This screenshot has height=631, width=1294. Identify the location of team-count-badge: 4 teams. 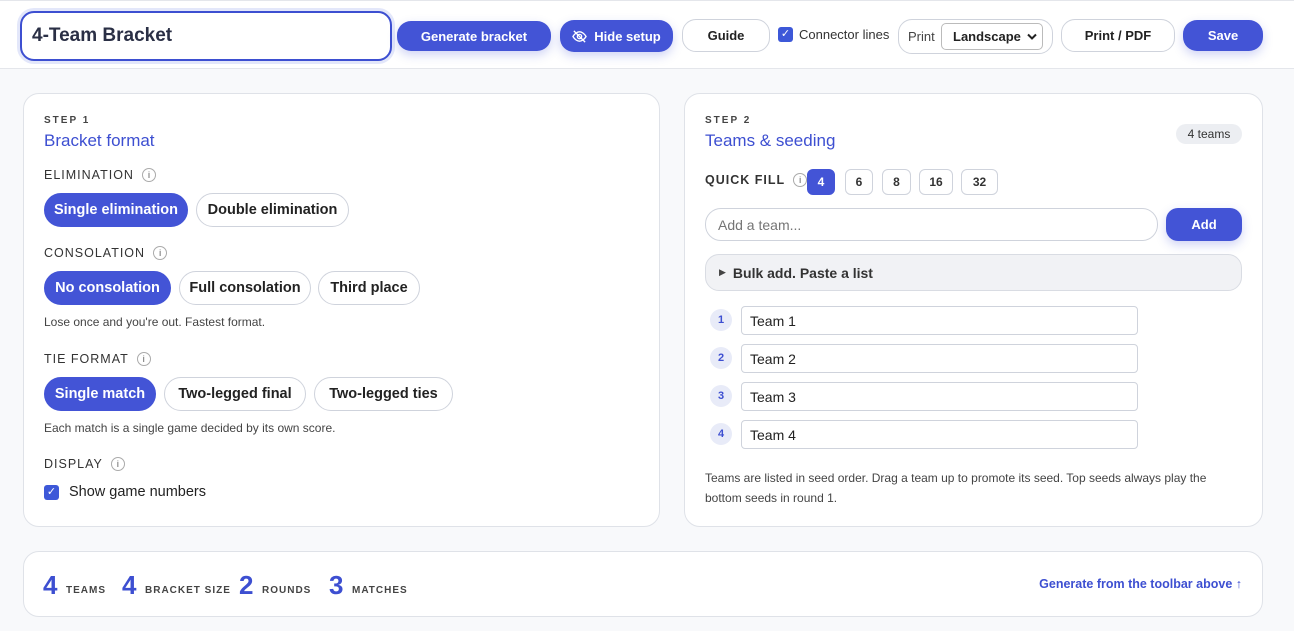
(1209, 134).